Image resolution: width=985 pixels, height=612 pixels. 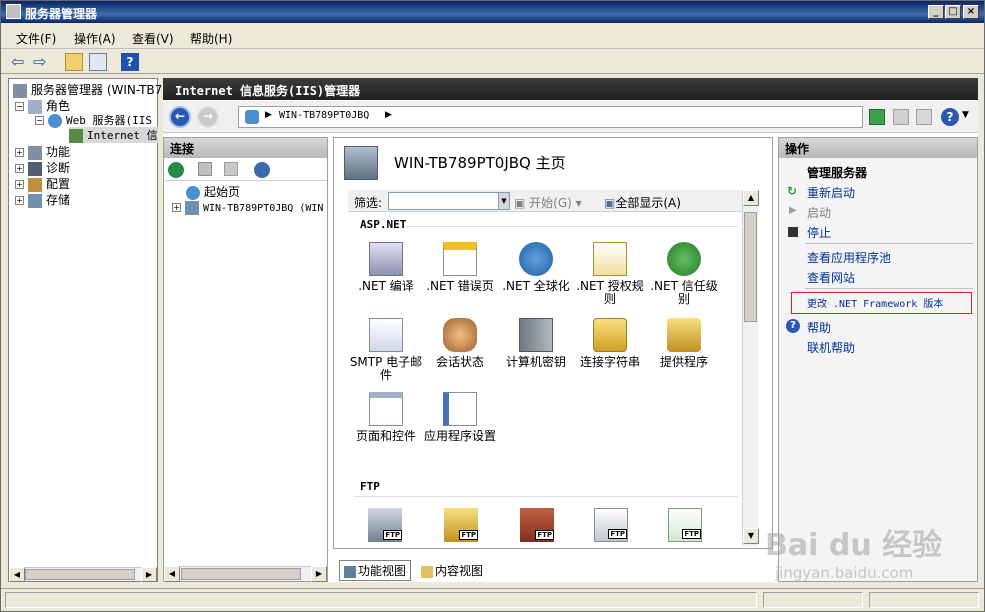 I want to click on filter-label: 筛选:, so click(x=368, y=203).